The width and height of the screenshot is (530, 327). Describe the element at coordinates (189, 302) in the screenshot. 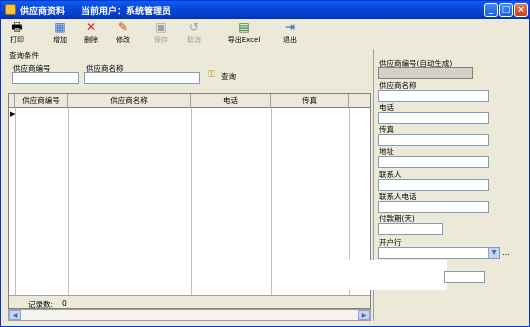

I see `grid-footer: 记录数: 0` at that location.